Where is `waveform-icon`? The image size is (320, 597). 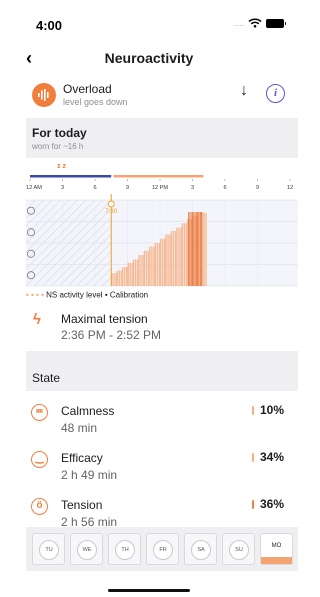
waveform-icon is located at coordinates (44, 95).